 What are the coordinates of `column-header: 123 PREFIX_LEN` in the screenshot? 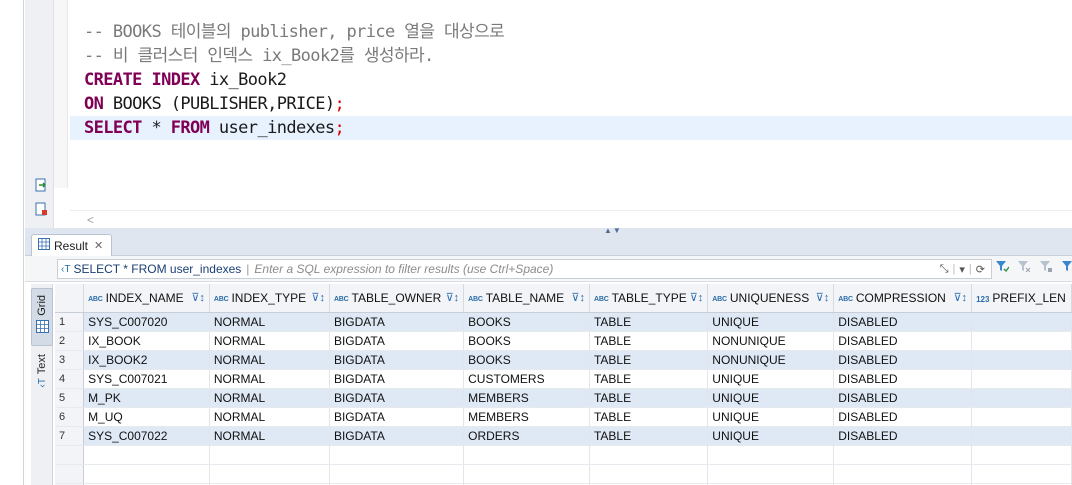 It's located at (1021, 298).